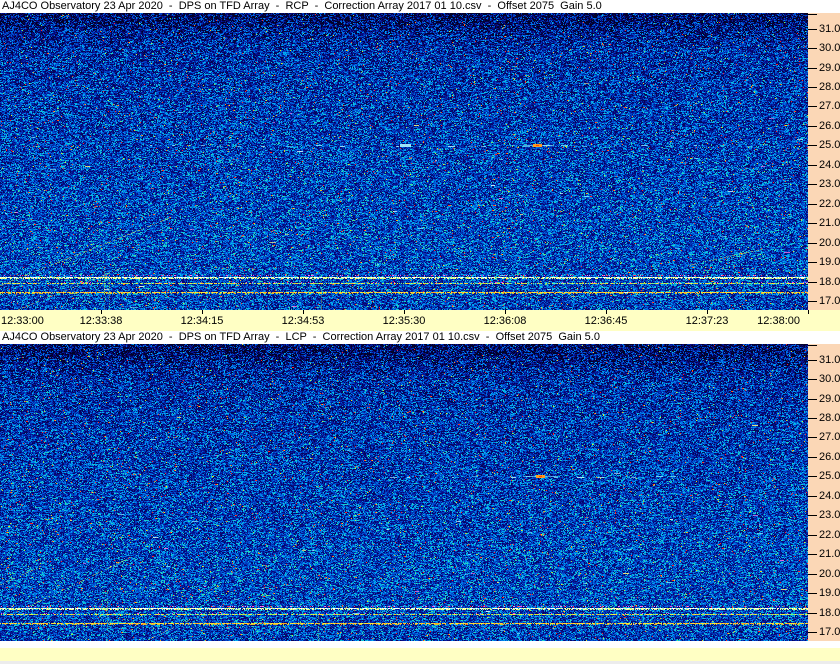  What do you see at coordinates (707, 321) in the screenshot?
I see `time-tick-label: 12:37:23` at bounding box center [707, 321].